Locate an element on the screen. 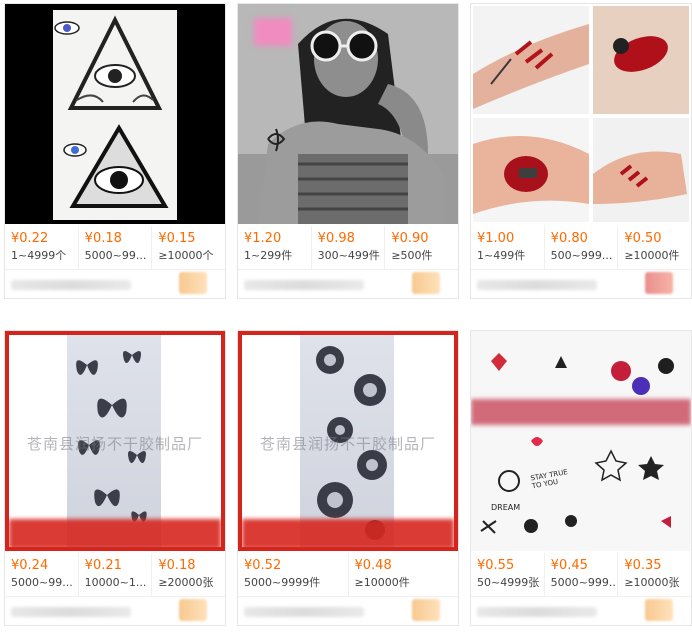  price-value: ¥0.50 is located at coordinates (643, 238).